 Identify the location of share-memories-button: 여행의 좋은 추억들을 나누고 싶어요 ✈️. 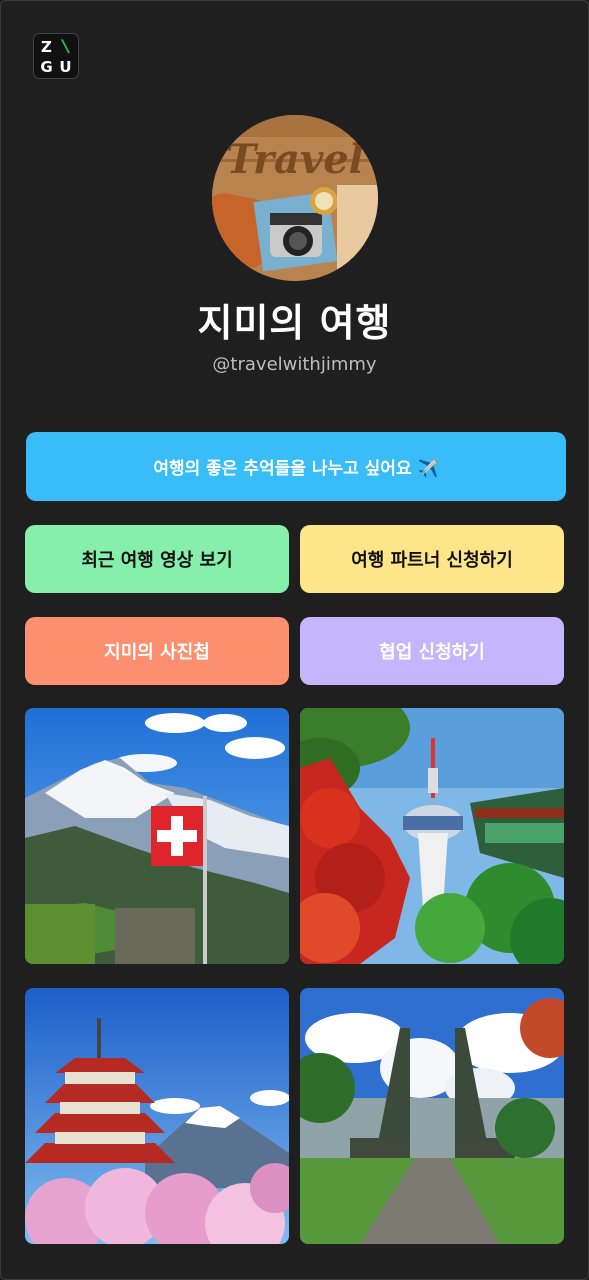
(296, 466).